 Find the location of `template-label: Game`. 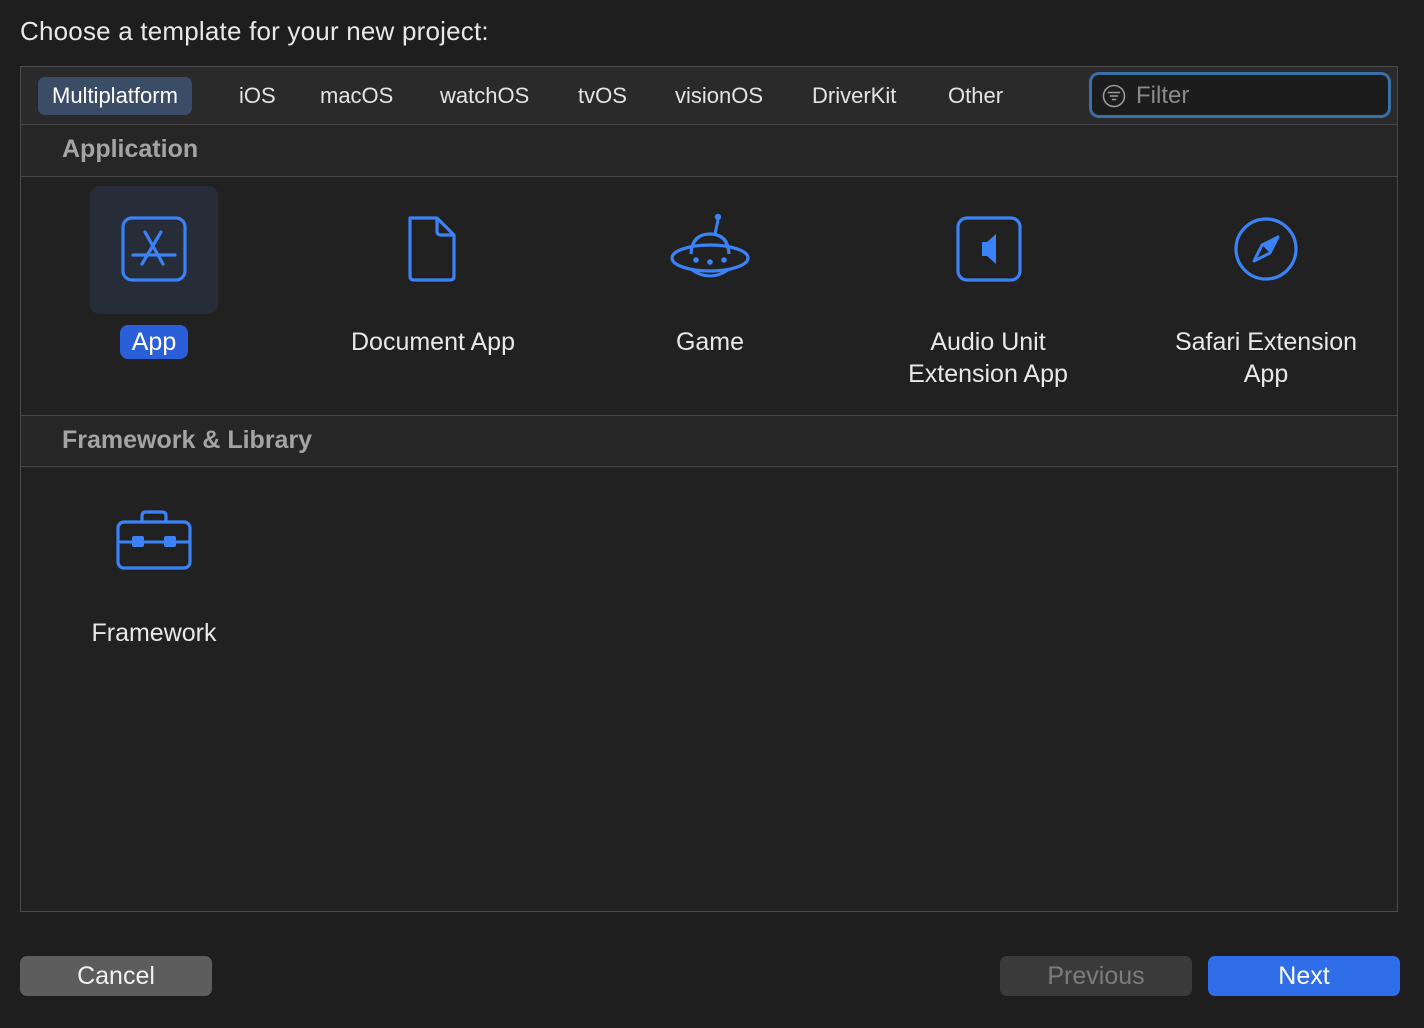

template-label: Game is located at coordinates (710, 342).